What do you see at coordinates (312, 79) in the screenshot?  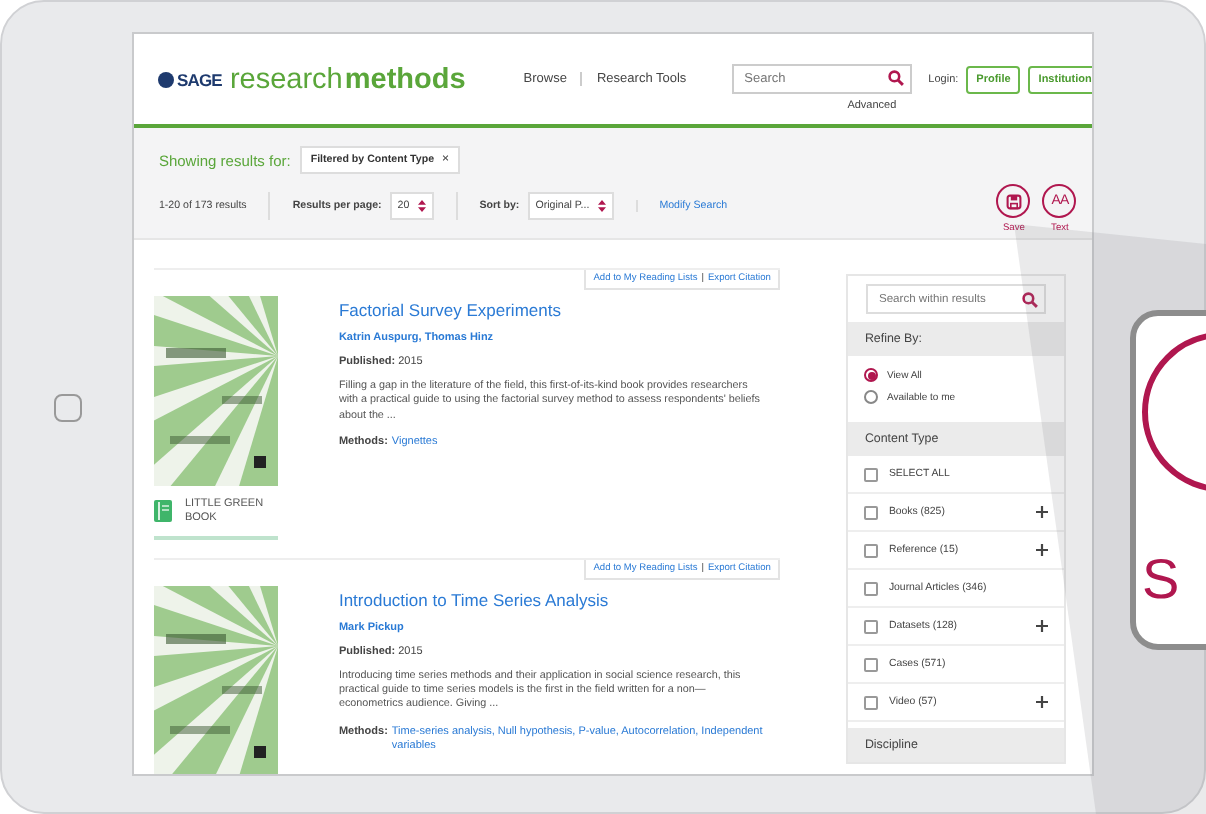 I see `site-logo: SAGE researchmethods` at bounding box center [312, 79].